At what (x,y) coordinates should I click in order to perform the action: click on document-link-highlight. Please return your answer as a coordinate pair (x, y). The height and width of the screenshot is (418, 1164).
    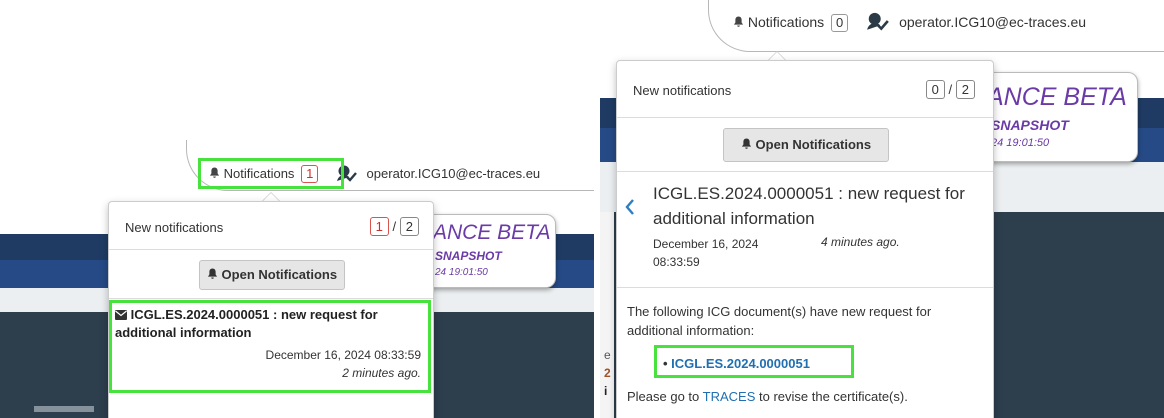
    Looking at the image, I should click on (754, 361).